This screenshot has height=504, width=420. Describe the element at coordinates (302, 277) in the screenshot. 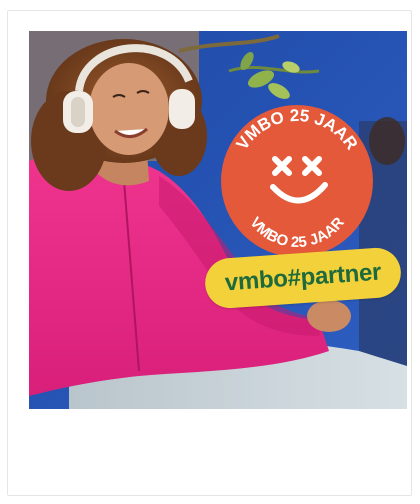

I see `hashtag-text: vmbo#partner` at that location.